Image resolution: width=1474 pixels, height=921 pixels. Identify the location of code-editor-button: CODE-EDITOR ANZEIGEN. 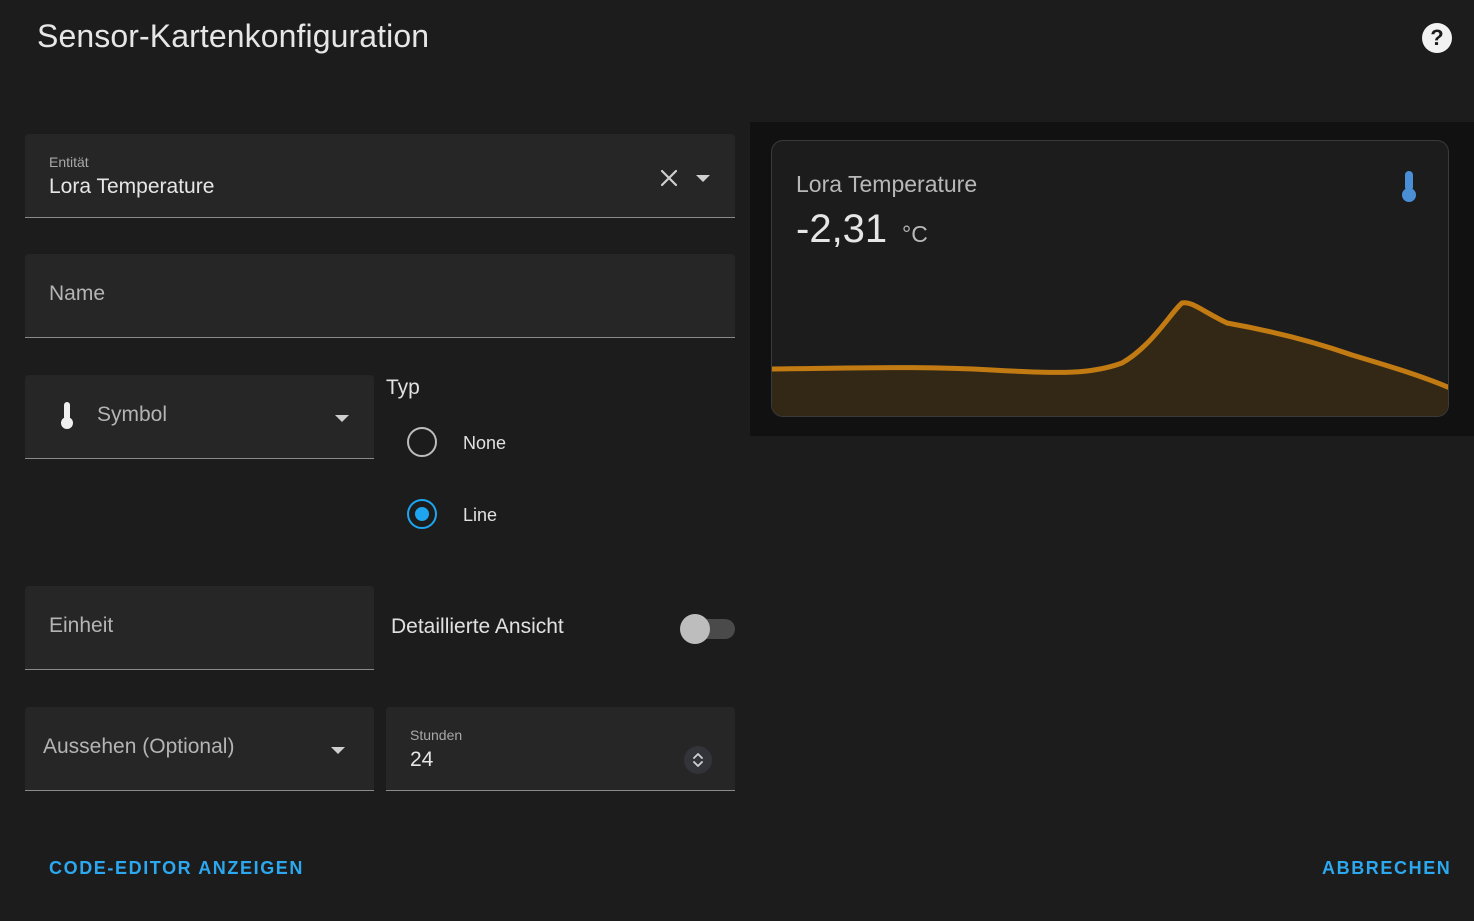
(176, 868).